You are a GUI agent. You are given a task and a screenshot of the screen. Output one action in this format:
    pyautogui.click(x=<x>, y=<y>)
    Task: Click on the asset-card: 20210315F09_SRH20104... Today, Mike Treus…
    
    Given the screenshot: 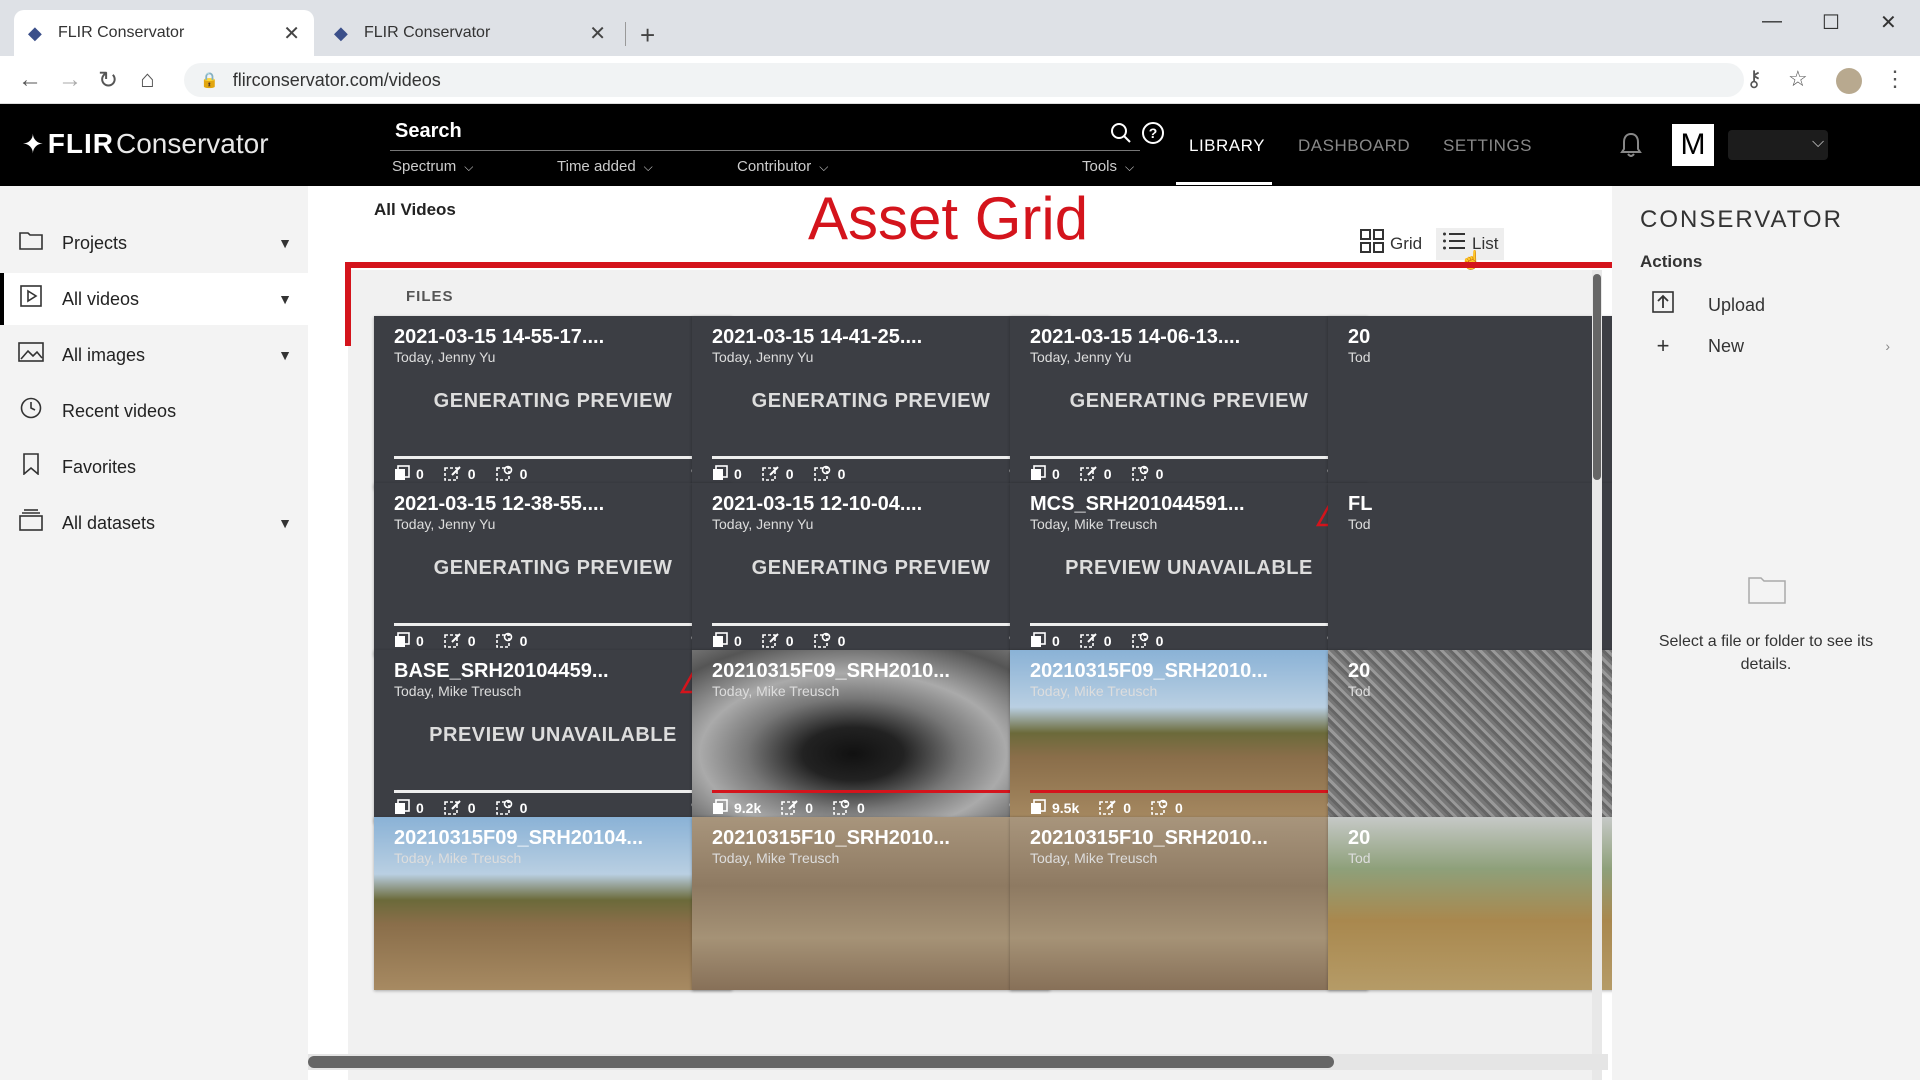 What is the action you would take?
    pyautogui.click(x=553, y=903)
    